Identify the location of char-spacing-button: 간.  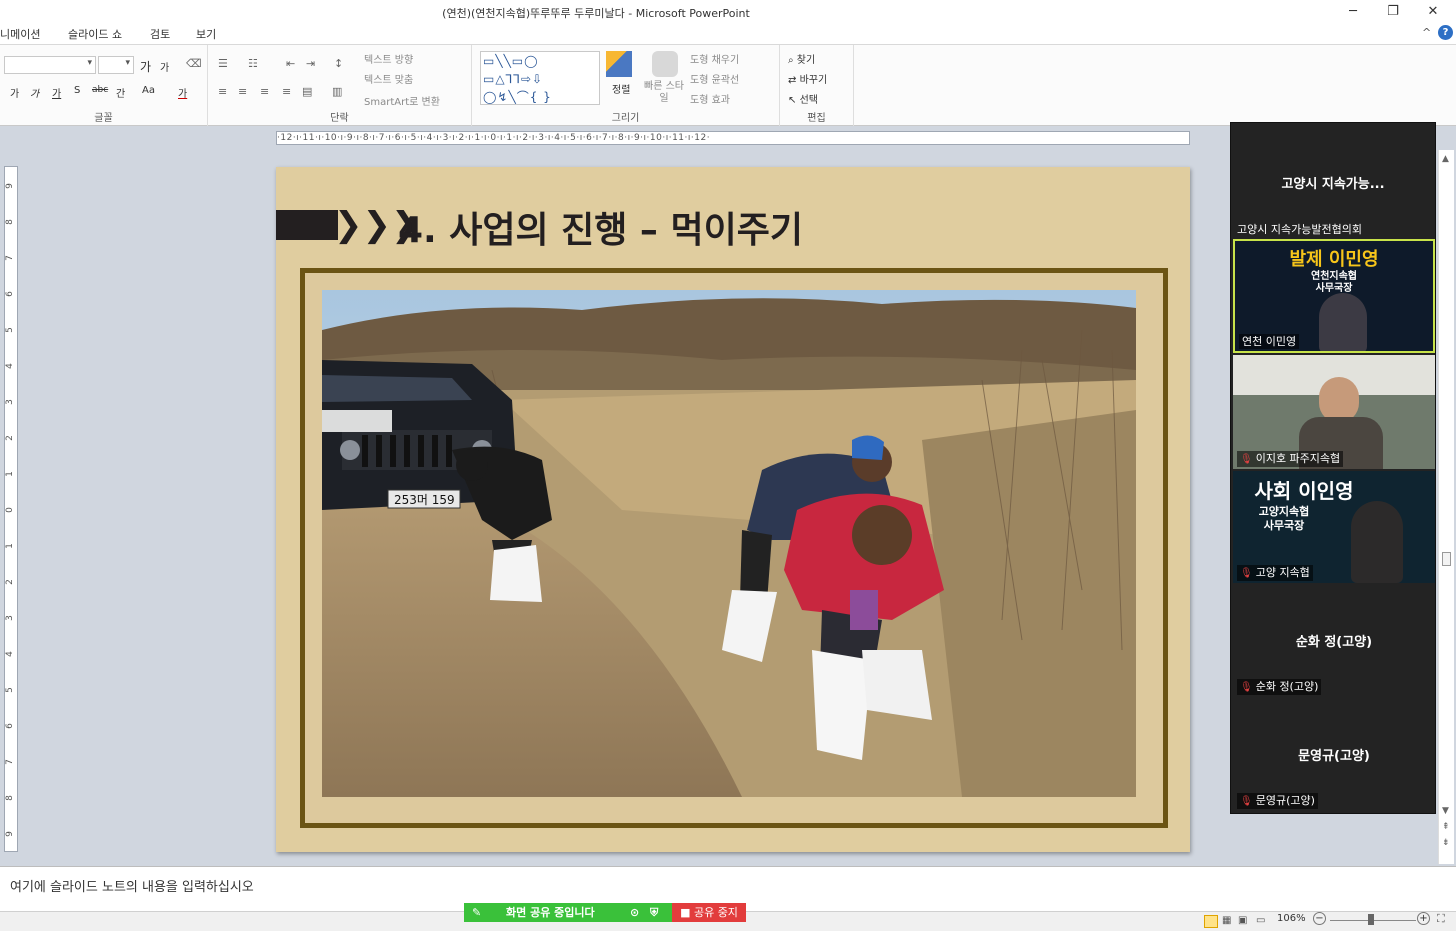
(120, 92).